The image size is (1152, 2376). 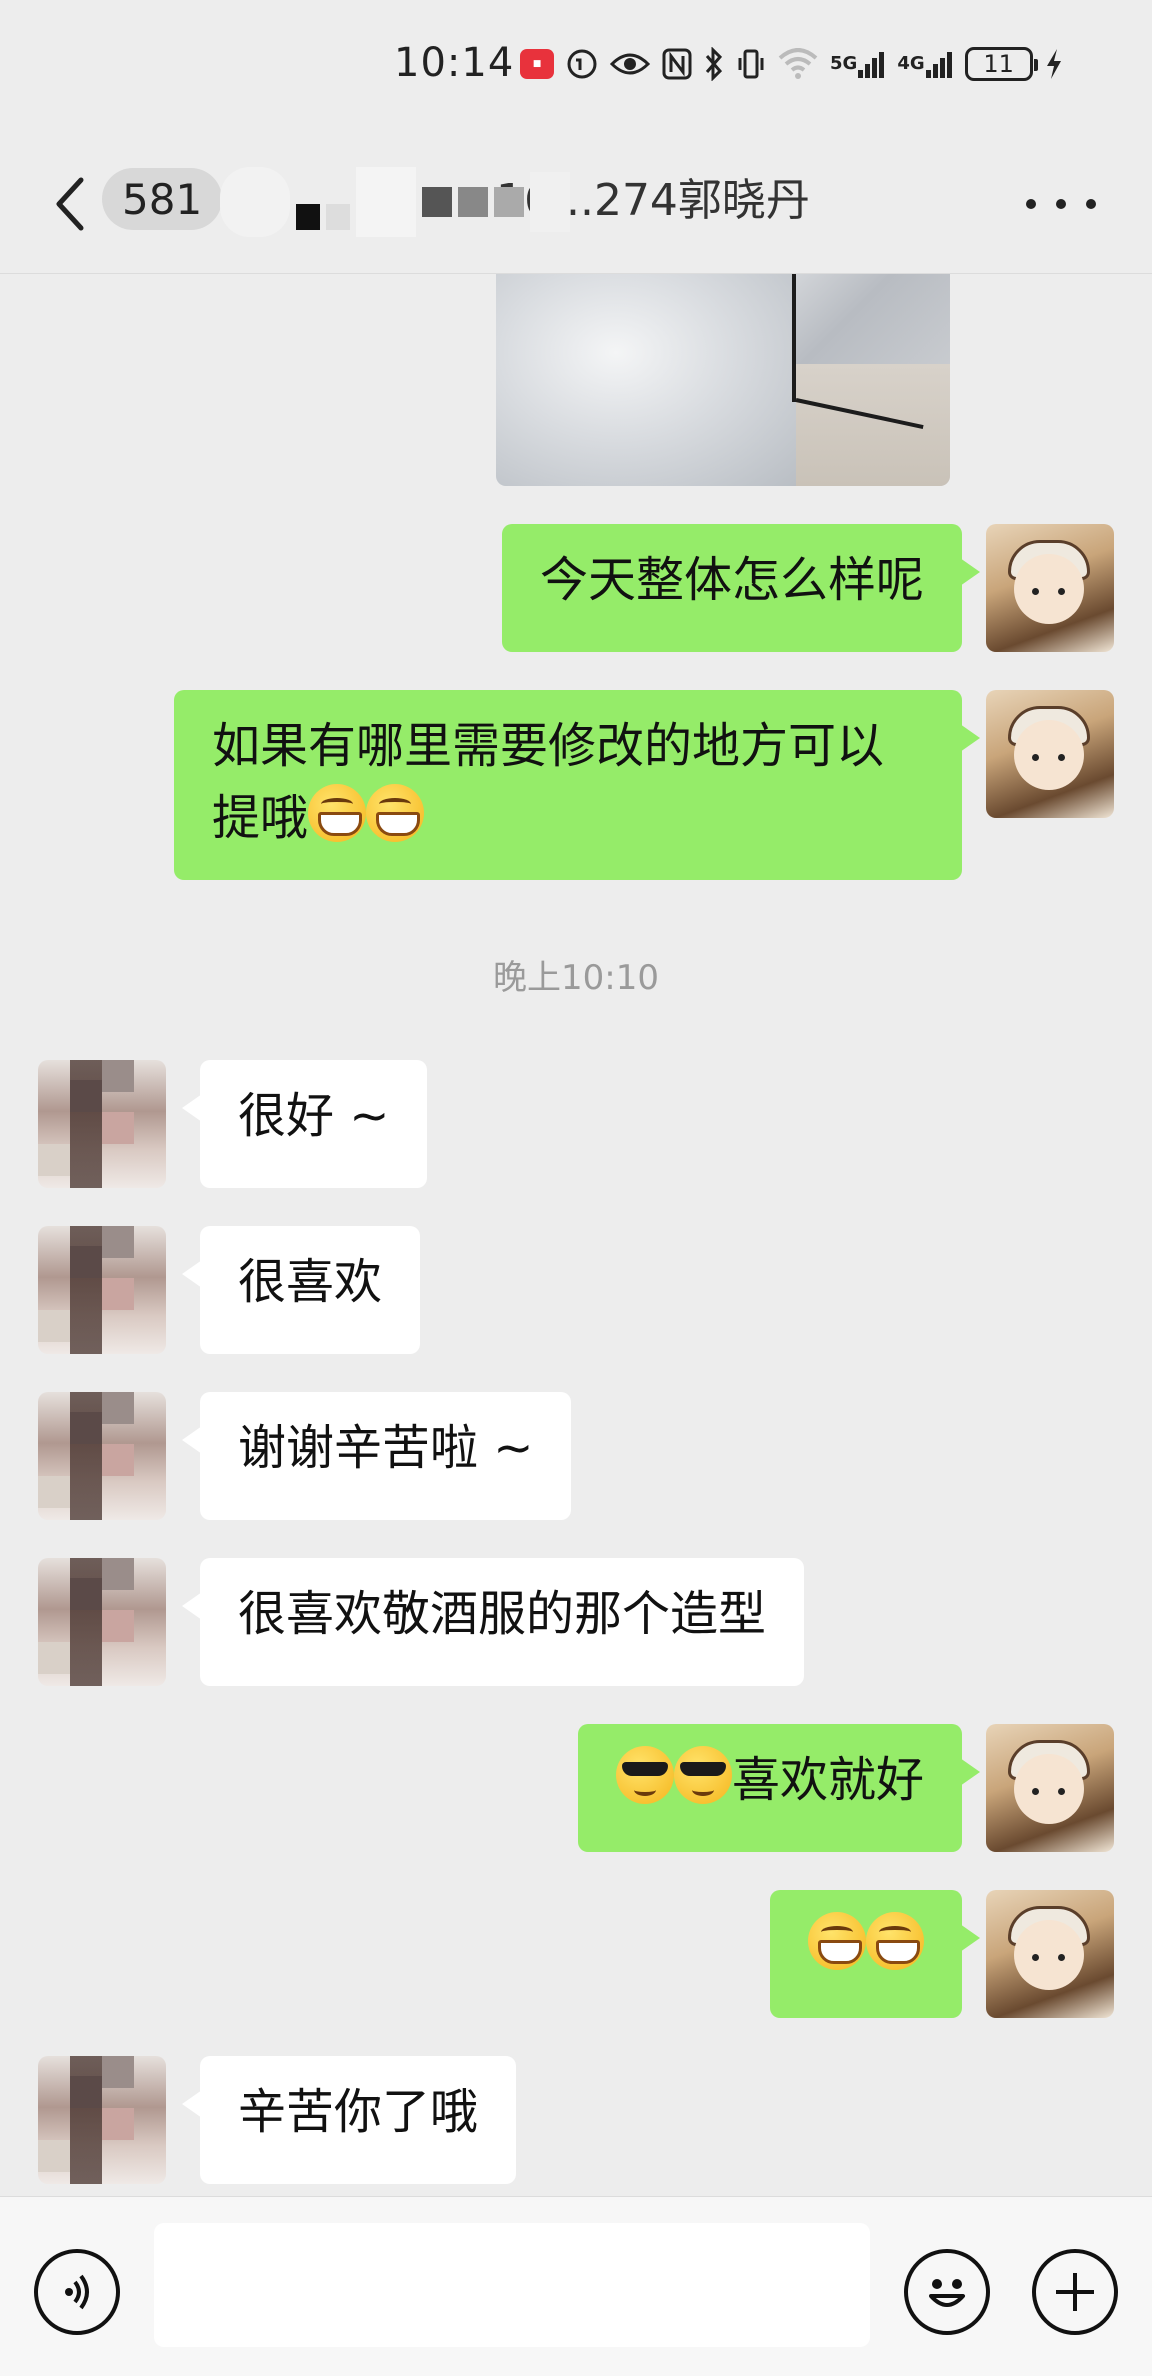 What do you see at coordinates (714, 64) in the screenshot?
I see `bluetooth-icon` at bounding box center [714, 64].